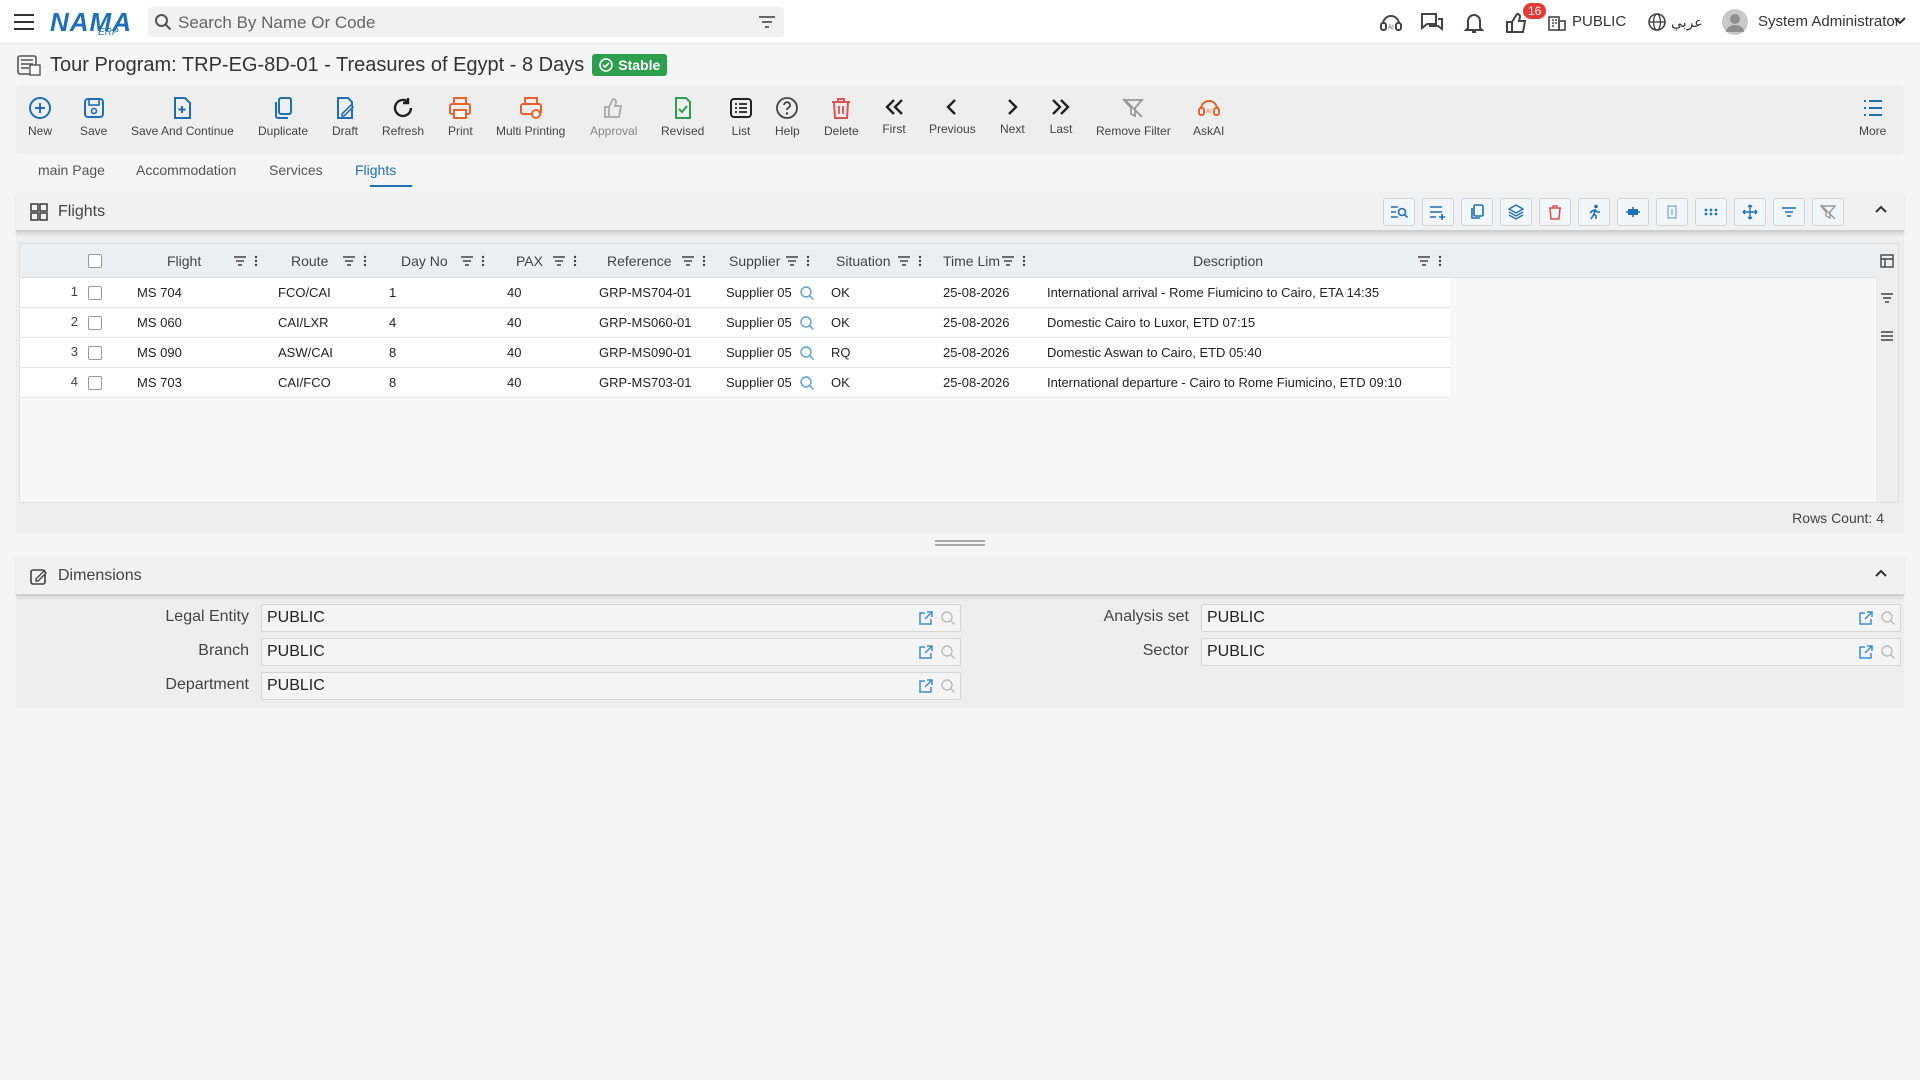  I want to click on column-header-route: Route, so click(309, 261).